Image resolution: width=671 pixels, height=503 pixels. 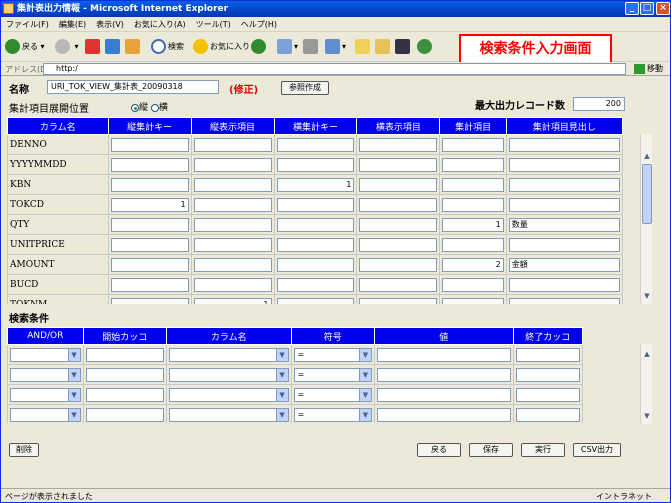 I want to click on refresh-button, so click(x=113, y=47).